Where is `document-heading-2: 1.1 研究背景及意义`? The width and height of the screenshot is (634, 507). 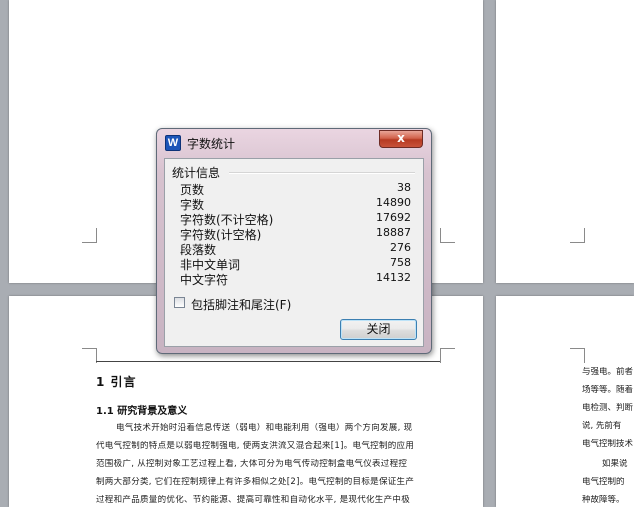 document-heading-2: 1.1 研究背景及意义 is located at coordinates (142, 411).